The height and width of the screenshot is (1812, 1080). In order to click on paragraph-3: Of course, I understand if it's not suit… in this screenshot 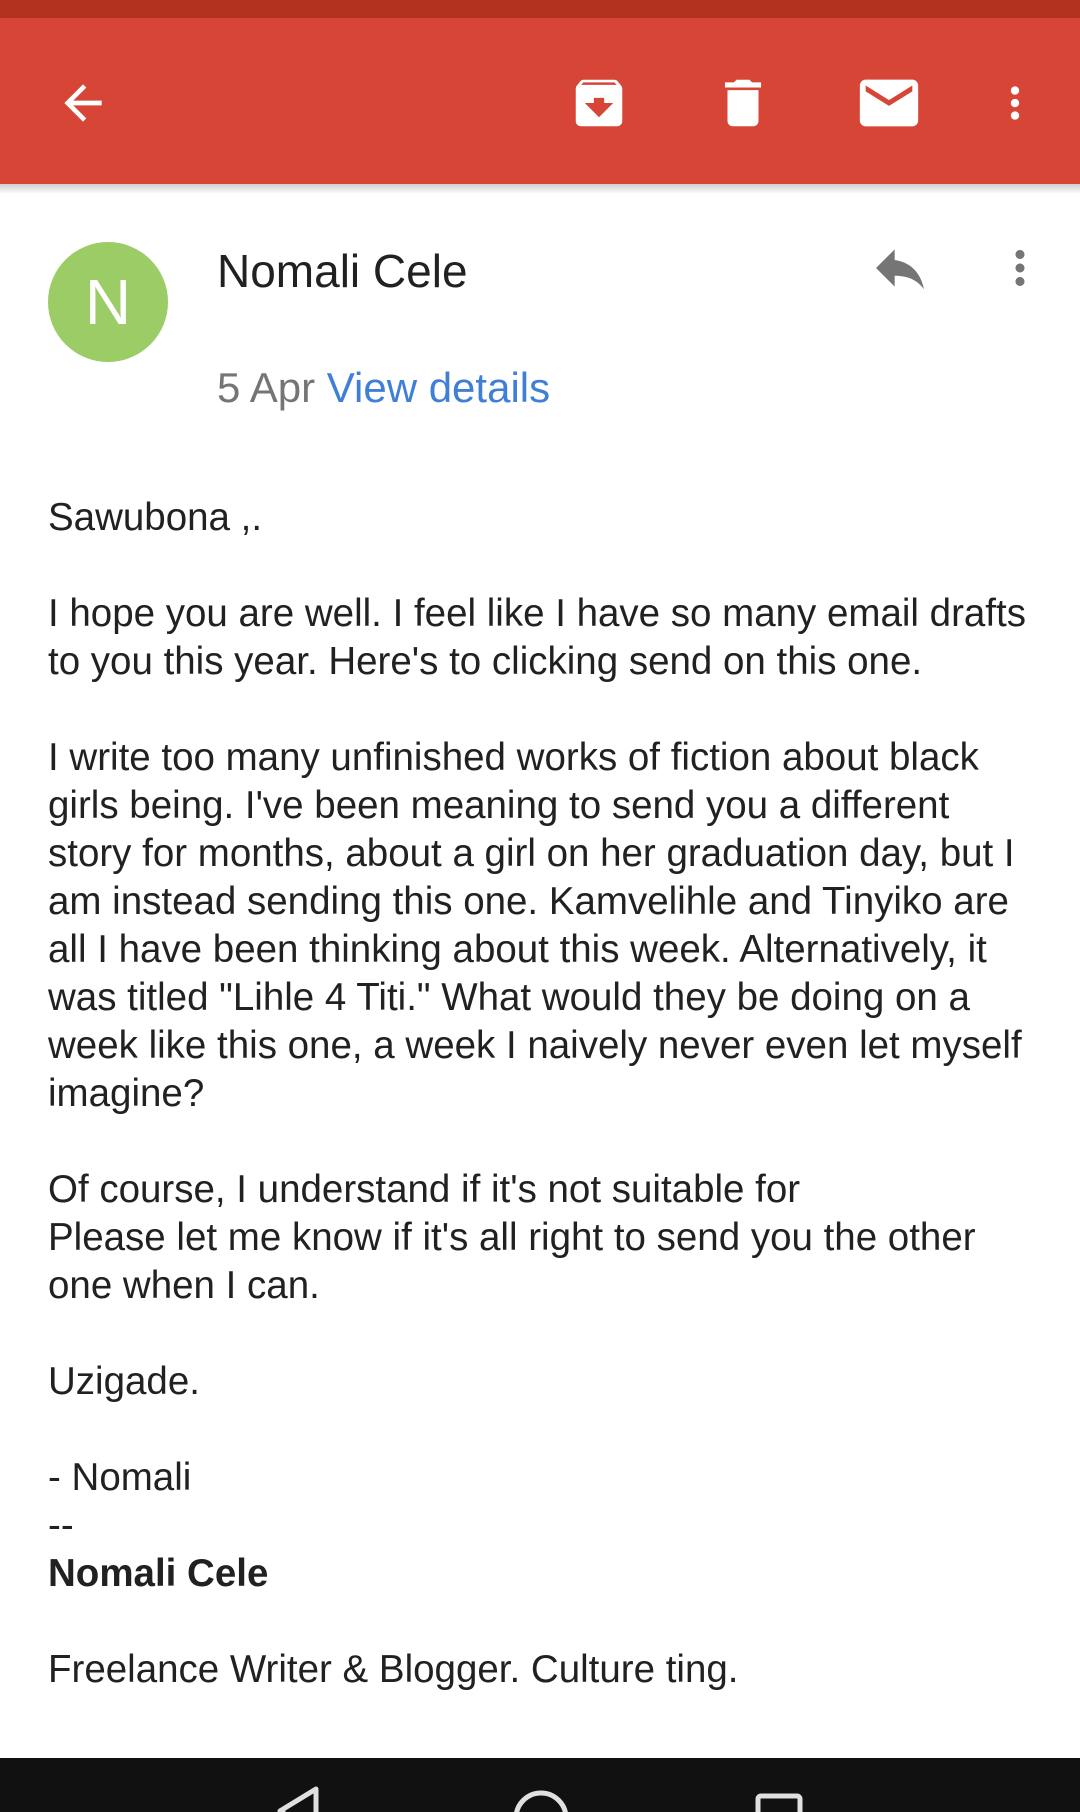, I will do `click(512, 1237)`.